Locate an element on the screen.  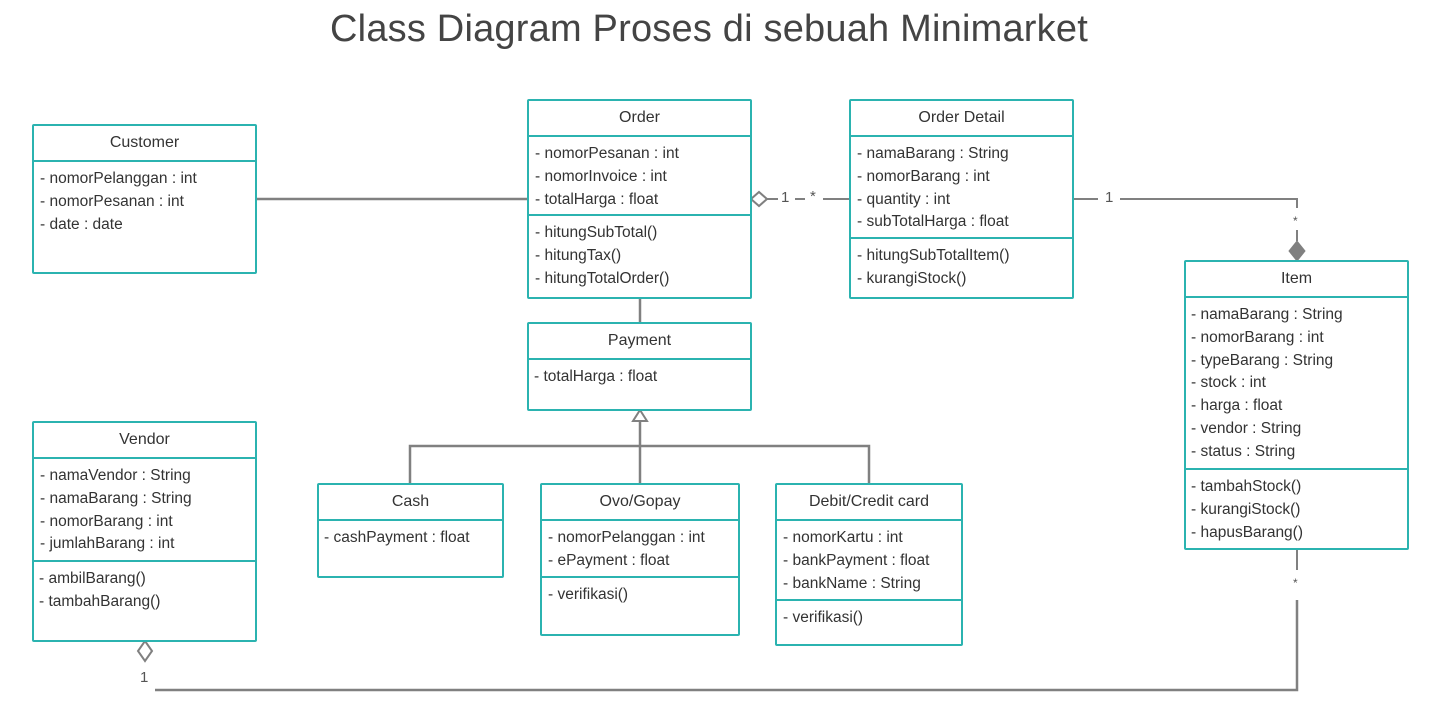
multiplicity-order-side: 1 is located at coordinates (785, 197).